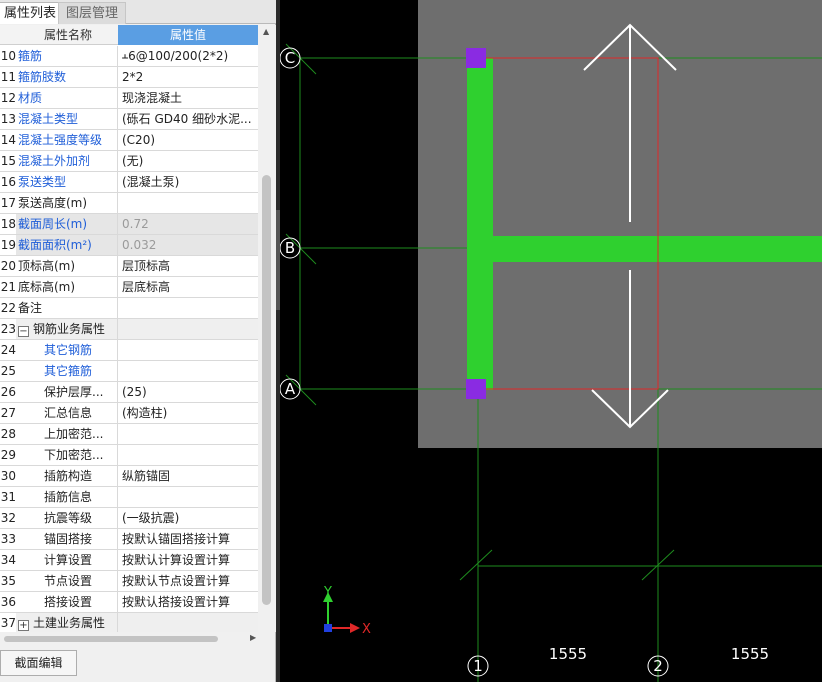 The image size is (822, 682). I want to click on section-edit-button: 截面编辑, so click(38, 663).